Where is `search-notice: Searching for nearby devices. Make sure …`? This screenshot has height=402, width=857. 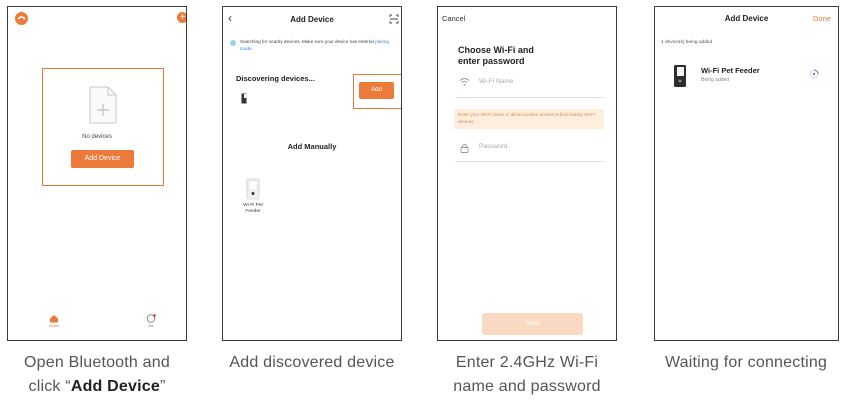 search-notice: Searching for nearby devices. Make sure … is located at coordinates (314, 45).